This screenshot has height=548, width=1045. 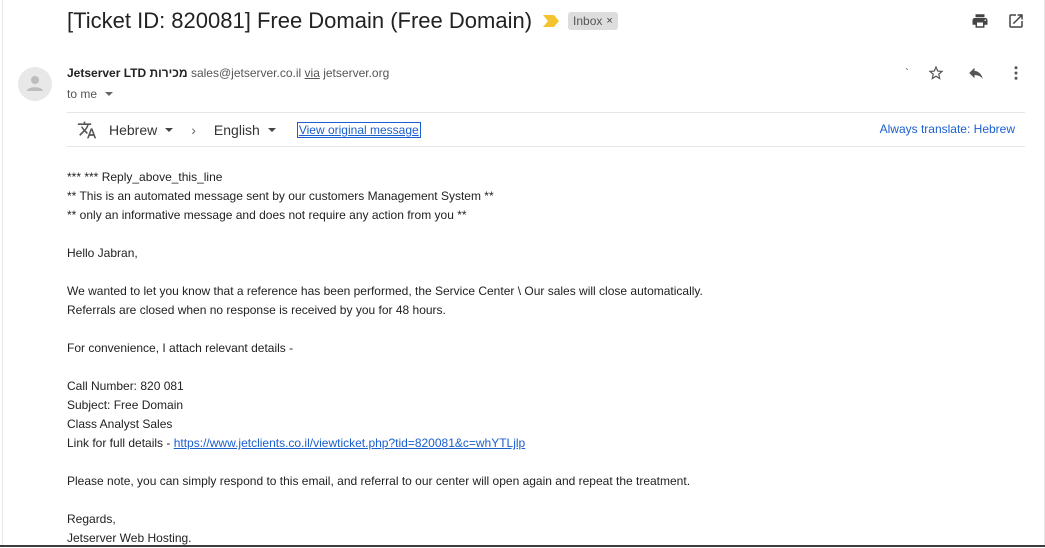 What do you see at coordinates (356, 73) in the screenshot?
I see `via-domain: jetserver.org` at bounding box center [356, 73].